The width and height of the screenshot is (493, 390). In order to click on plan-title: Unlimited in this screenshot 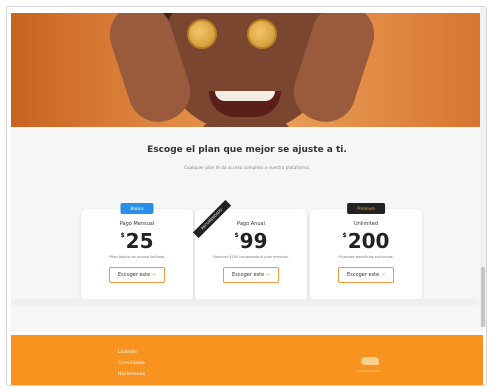, I will do `click(366, 224)`.